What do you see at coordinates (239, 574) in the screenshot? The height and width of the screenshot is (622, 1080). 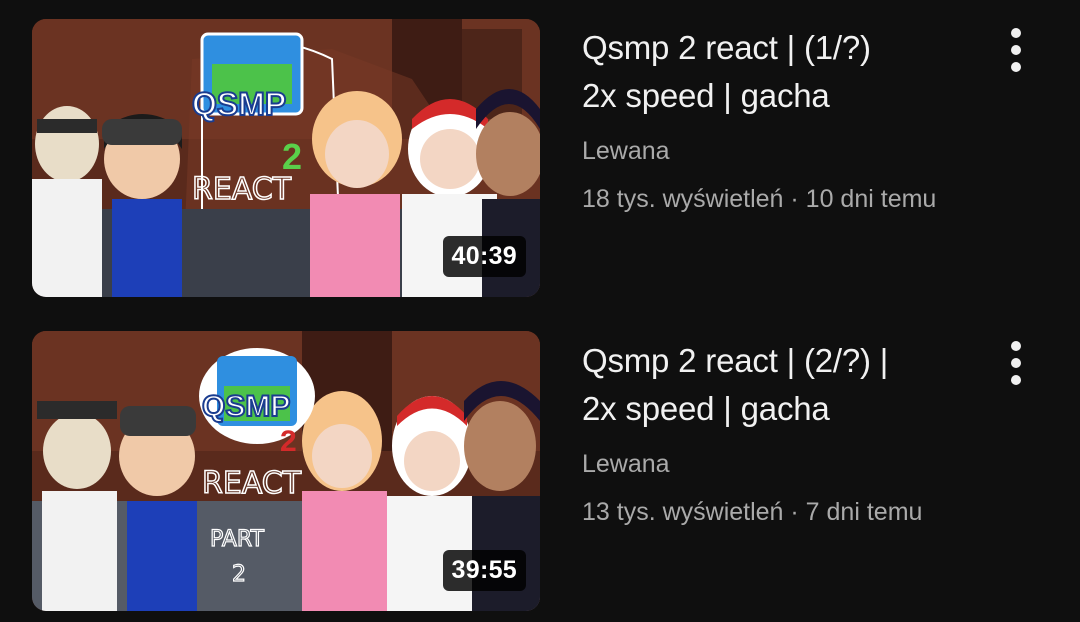 I see `thumbnail-part-number: 2` at bounding box center [239, 574].